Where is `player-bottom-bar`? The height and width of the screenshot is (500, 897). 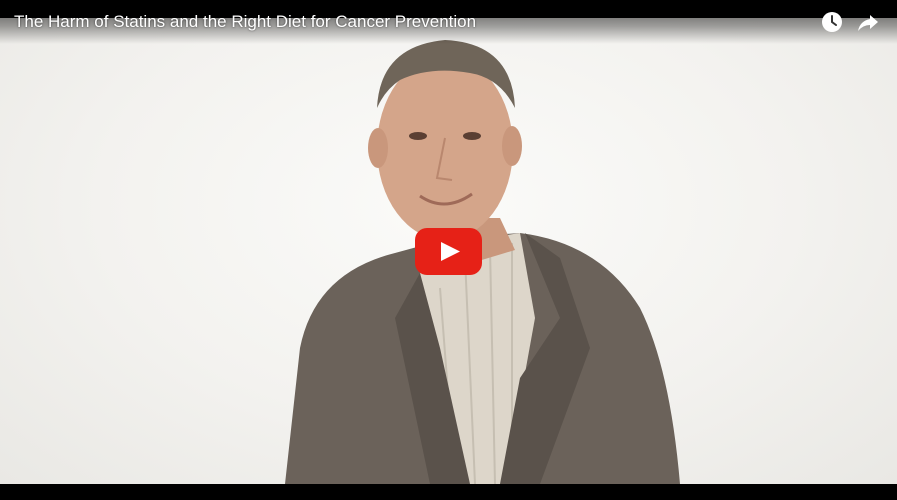
player-bottom-bar is located at coordinates (448, 492).